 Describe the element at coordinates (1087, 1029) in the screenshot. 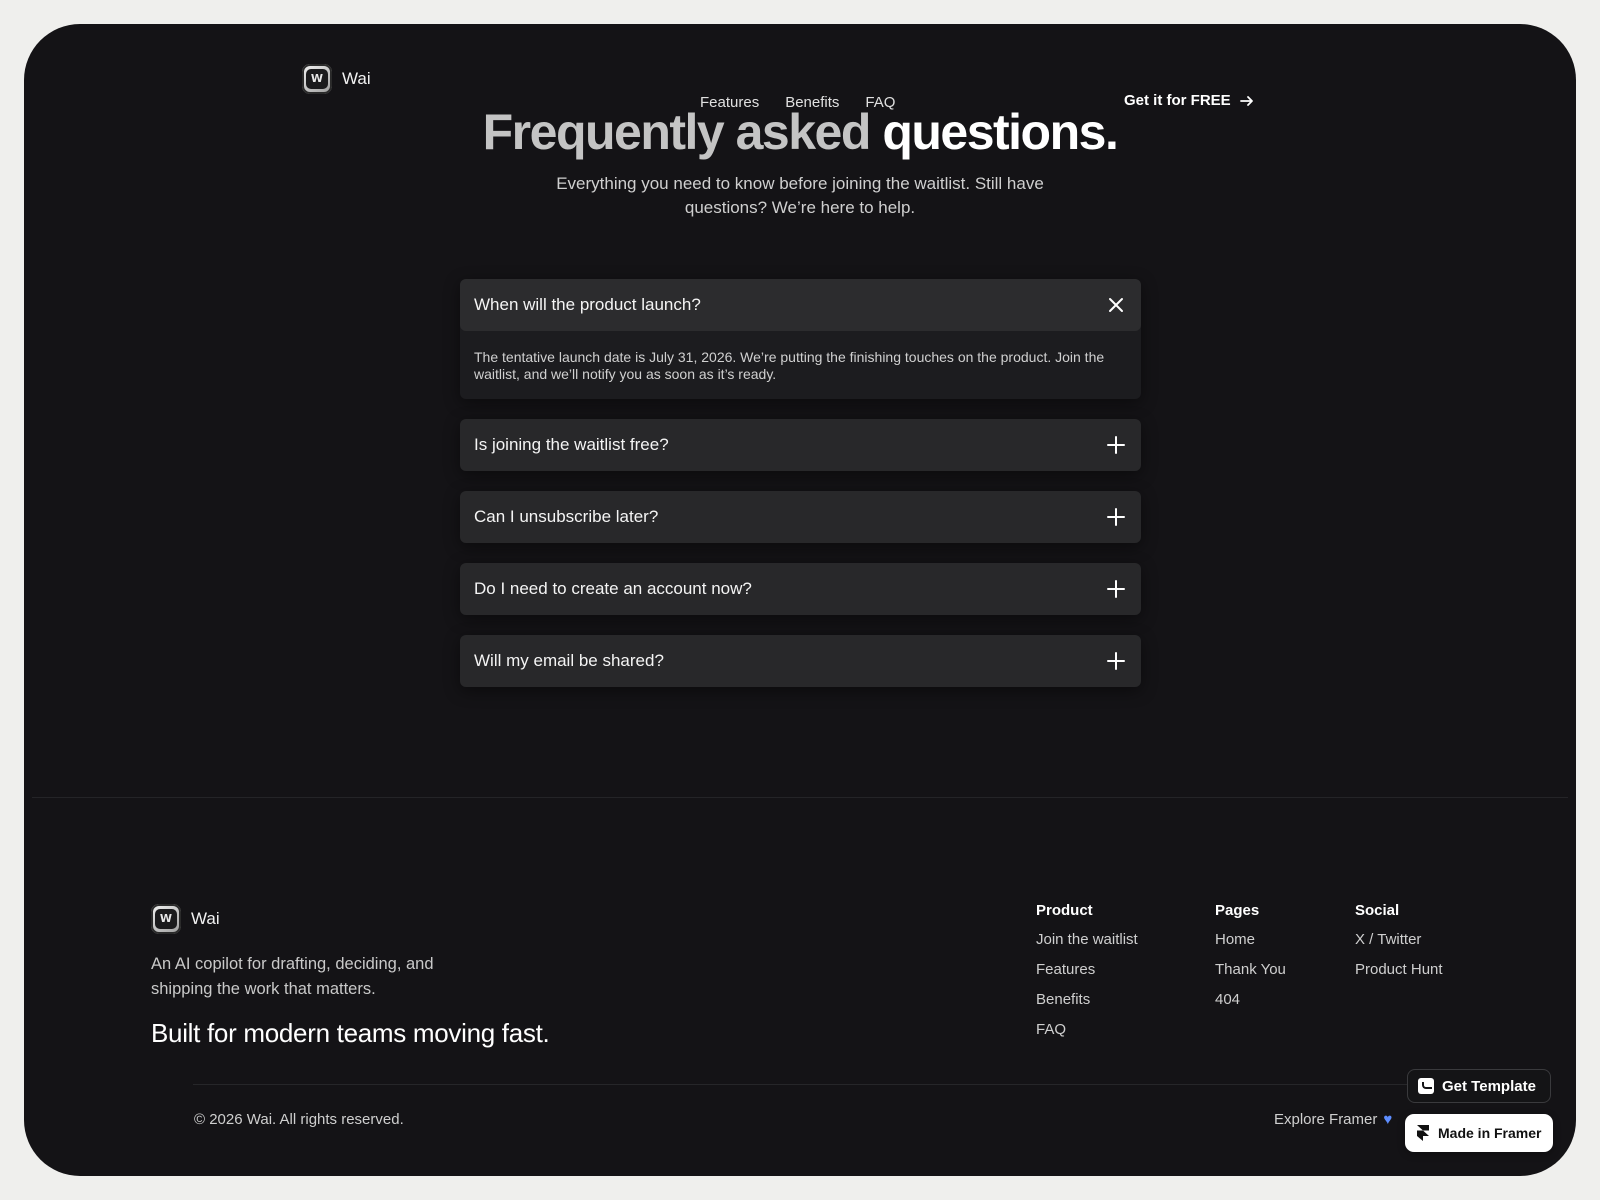

I see `footer-link-faq: FAQ` at that location.